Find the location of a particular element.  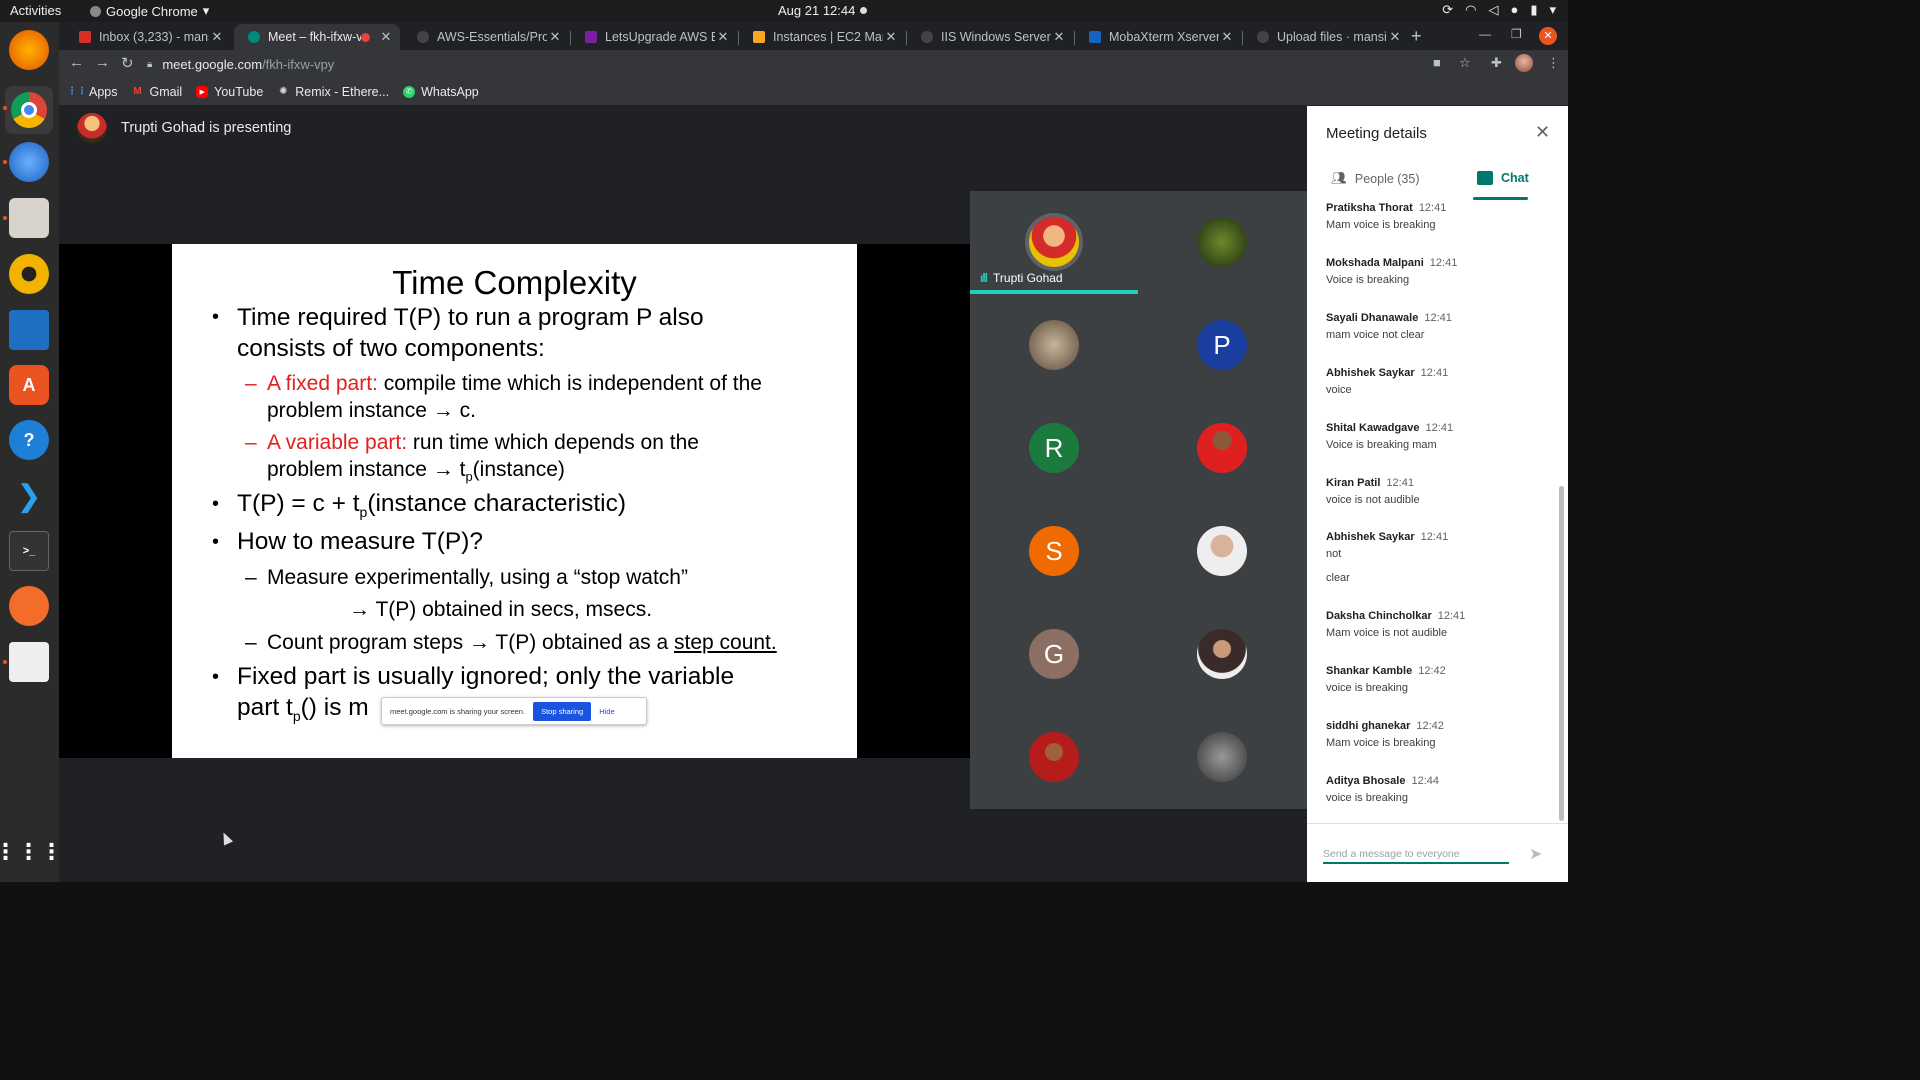

profile-avatar is located at coordinates (1524, 63).